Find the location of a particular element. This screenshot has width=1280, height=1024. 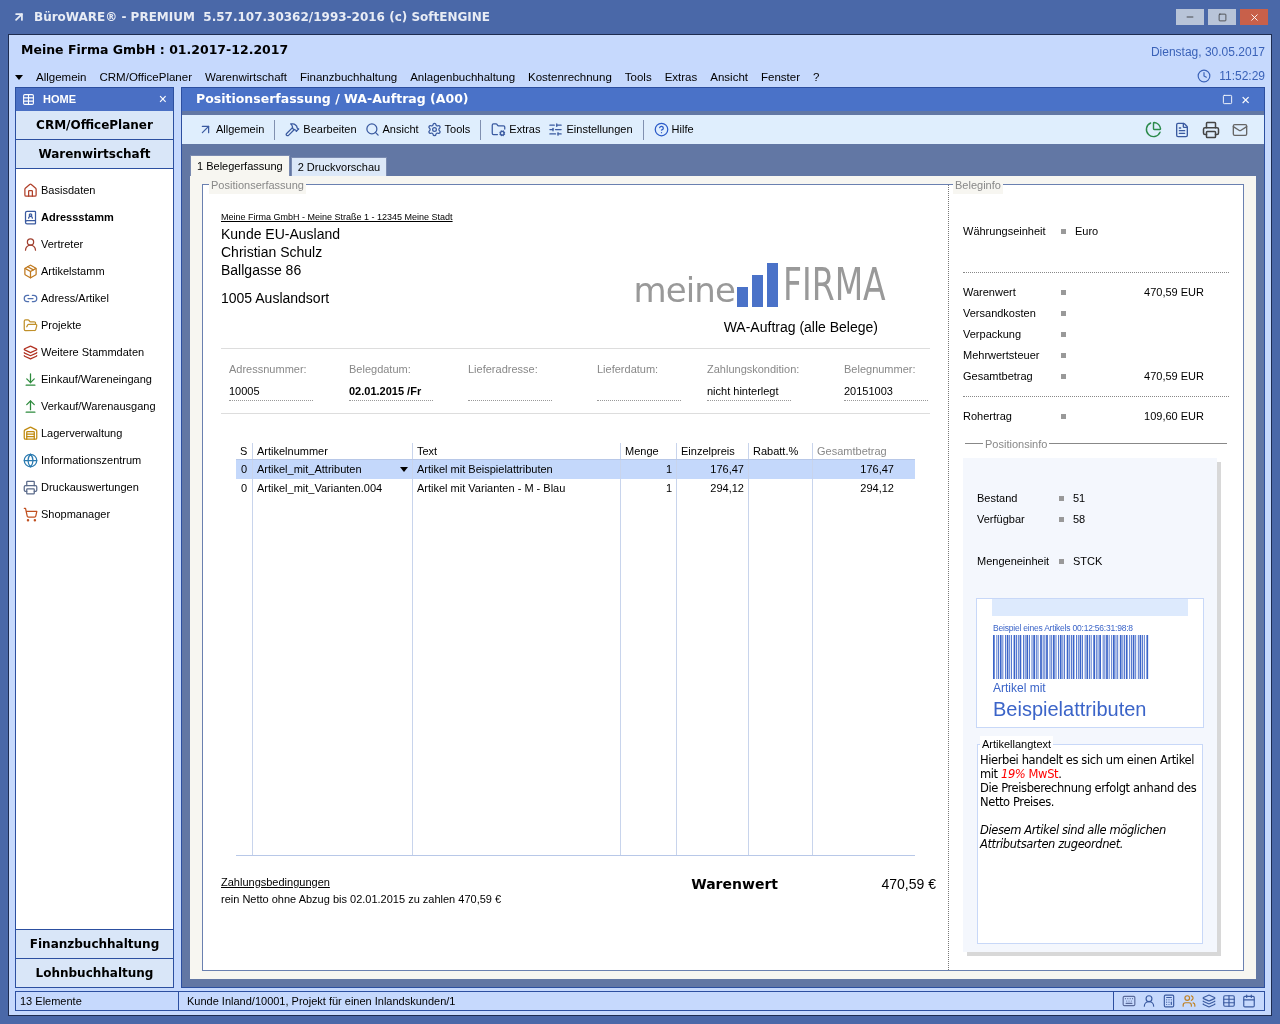

field-label: Zahlungskondition: is located at coordinates (754, 369).